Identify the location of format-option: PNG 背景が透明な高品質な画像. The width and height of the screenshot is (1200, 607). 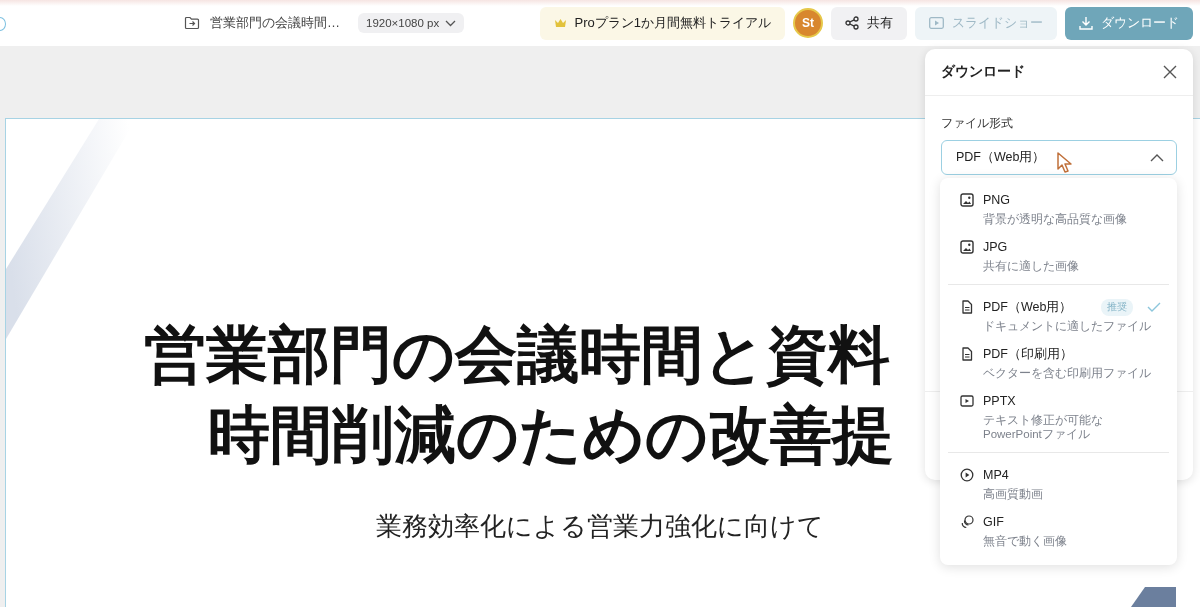
(1058, 207).